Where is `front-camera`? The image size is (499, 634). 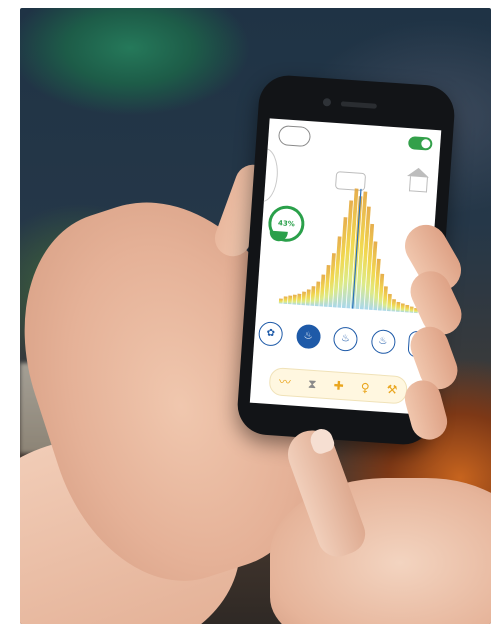
front-camera is located at coordinates (327, 102).